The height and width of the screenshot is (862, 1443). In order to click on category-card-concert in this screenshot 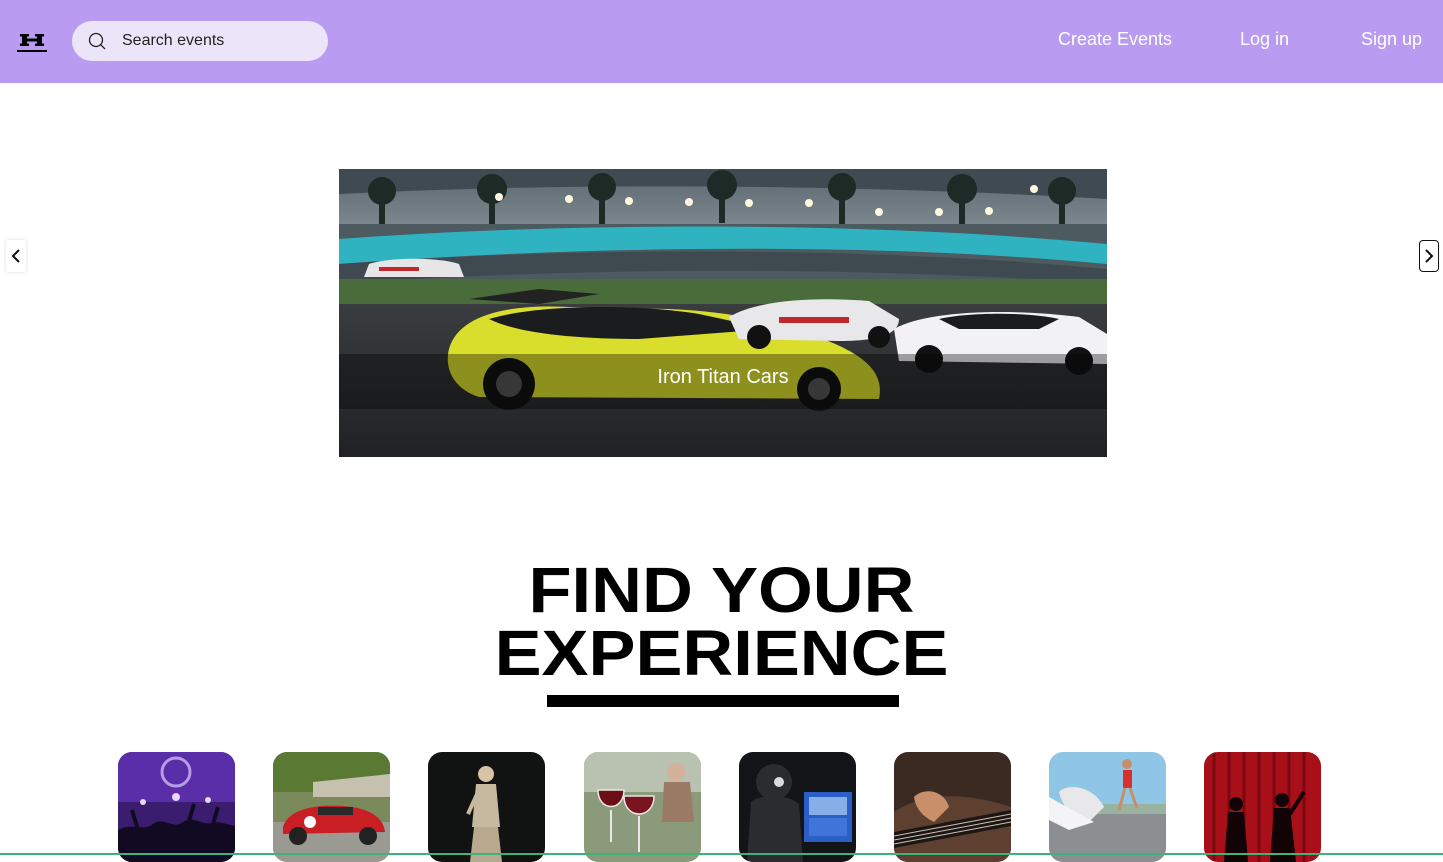, I will do `click(176, 807)`.